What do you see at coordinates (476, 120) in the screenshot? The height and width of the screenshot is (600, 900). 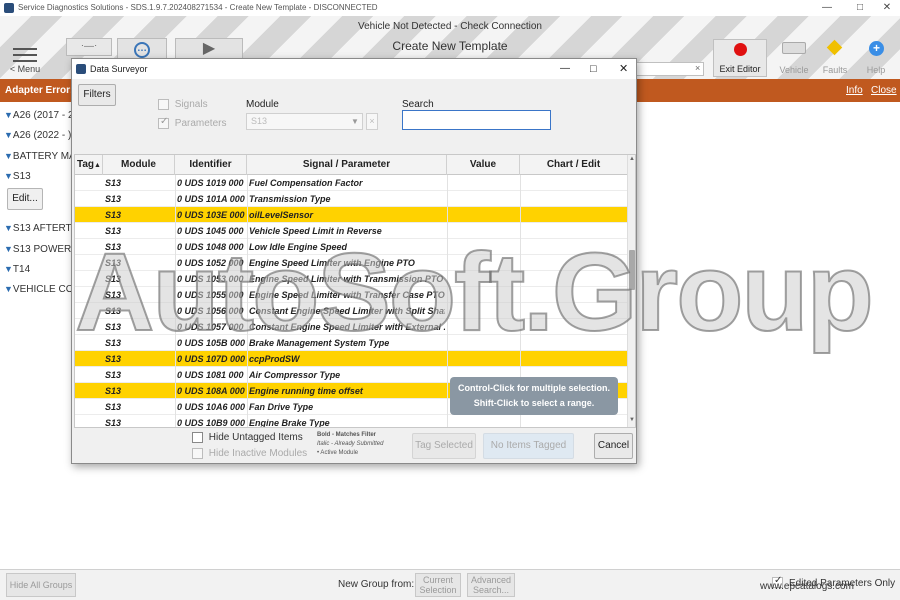 I see `search-input` at bounding box center [476, 120].